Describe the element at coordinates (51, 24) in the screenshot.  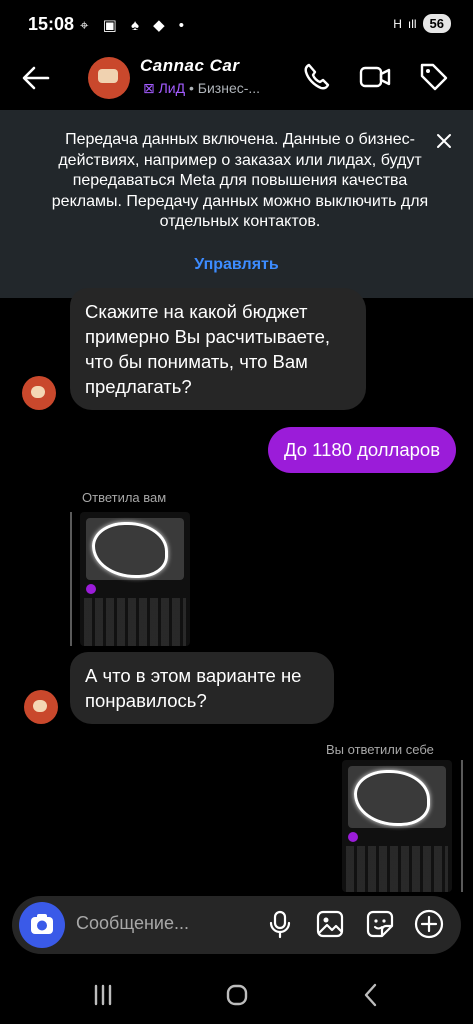
I see `clock: 15:08` at that location.